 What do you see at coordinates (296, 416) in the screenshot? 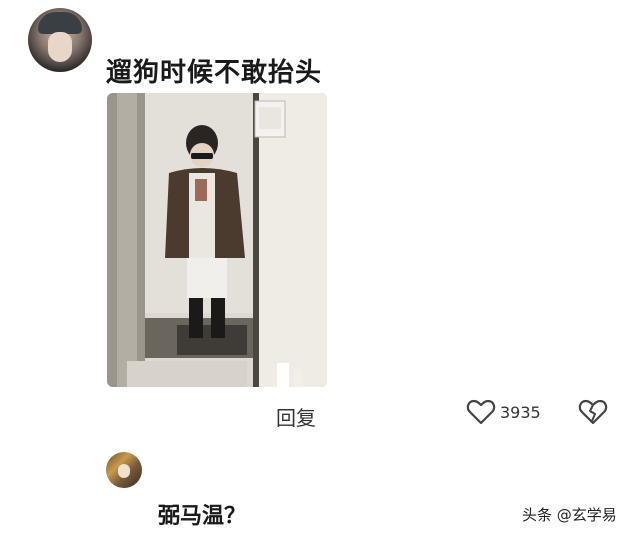
I see `reply-button: 回复` at bounding box center [296, 416].